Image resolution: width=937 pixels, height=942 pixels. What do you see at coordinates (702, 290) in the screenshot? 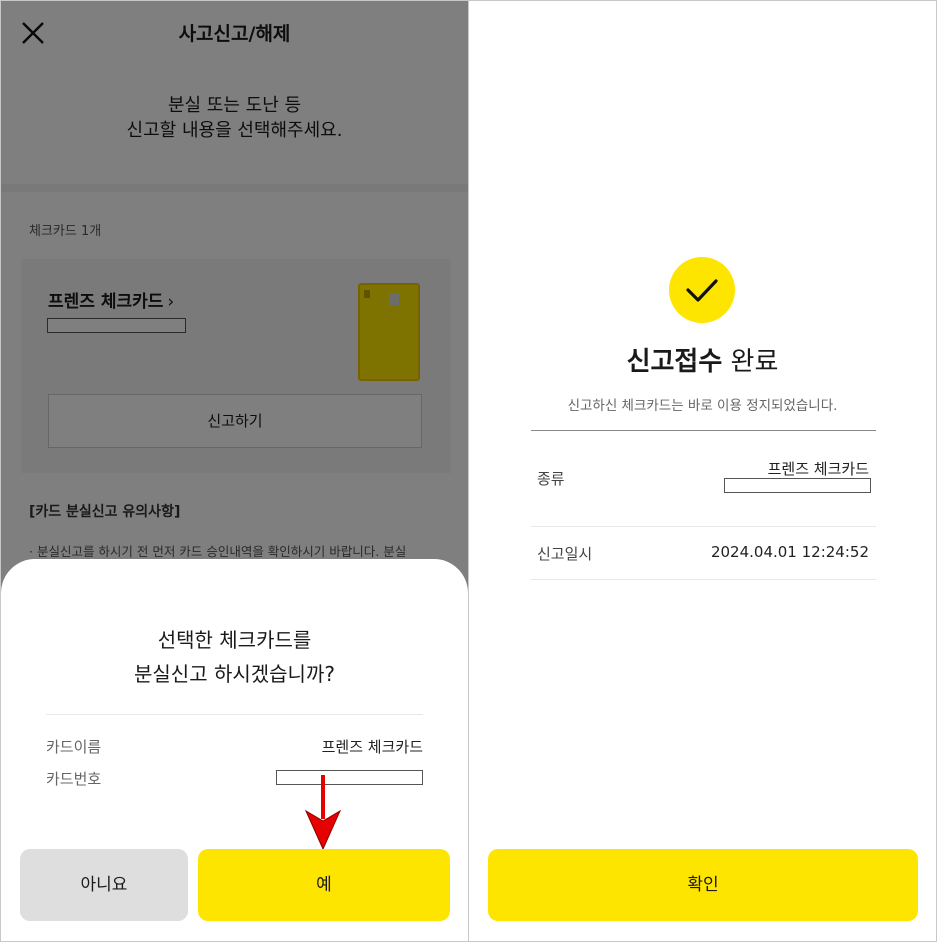
I see `check-icon` at bounding box center [702, 290].